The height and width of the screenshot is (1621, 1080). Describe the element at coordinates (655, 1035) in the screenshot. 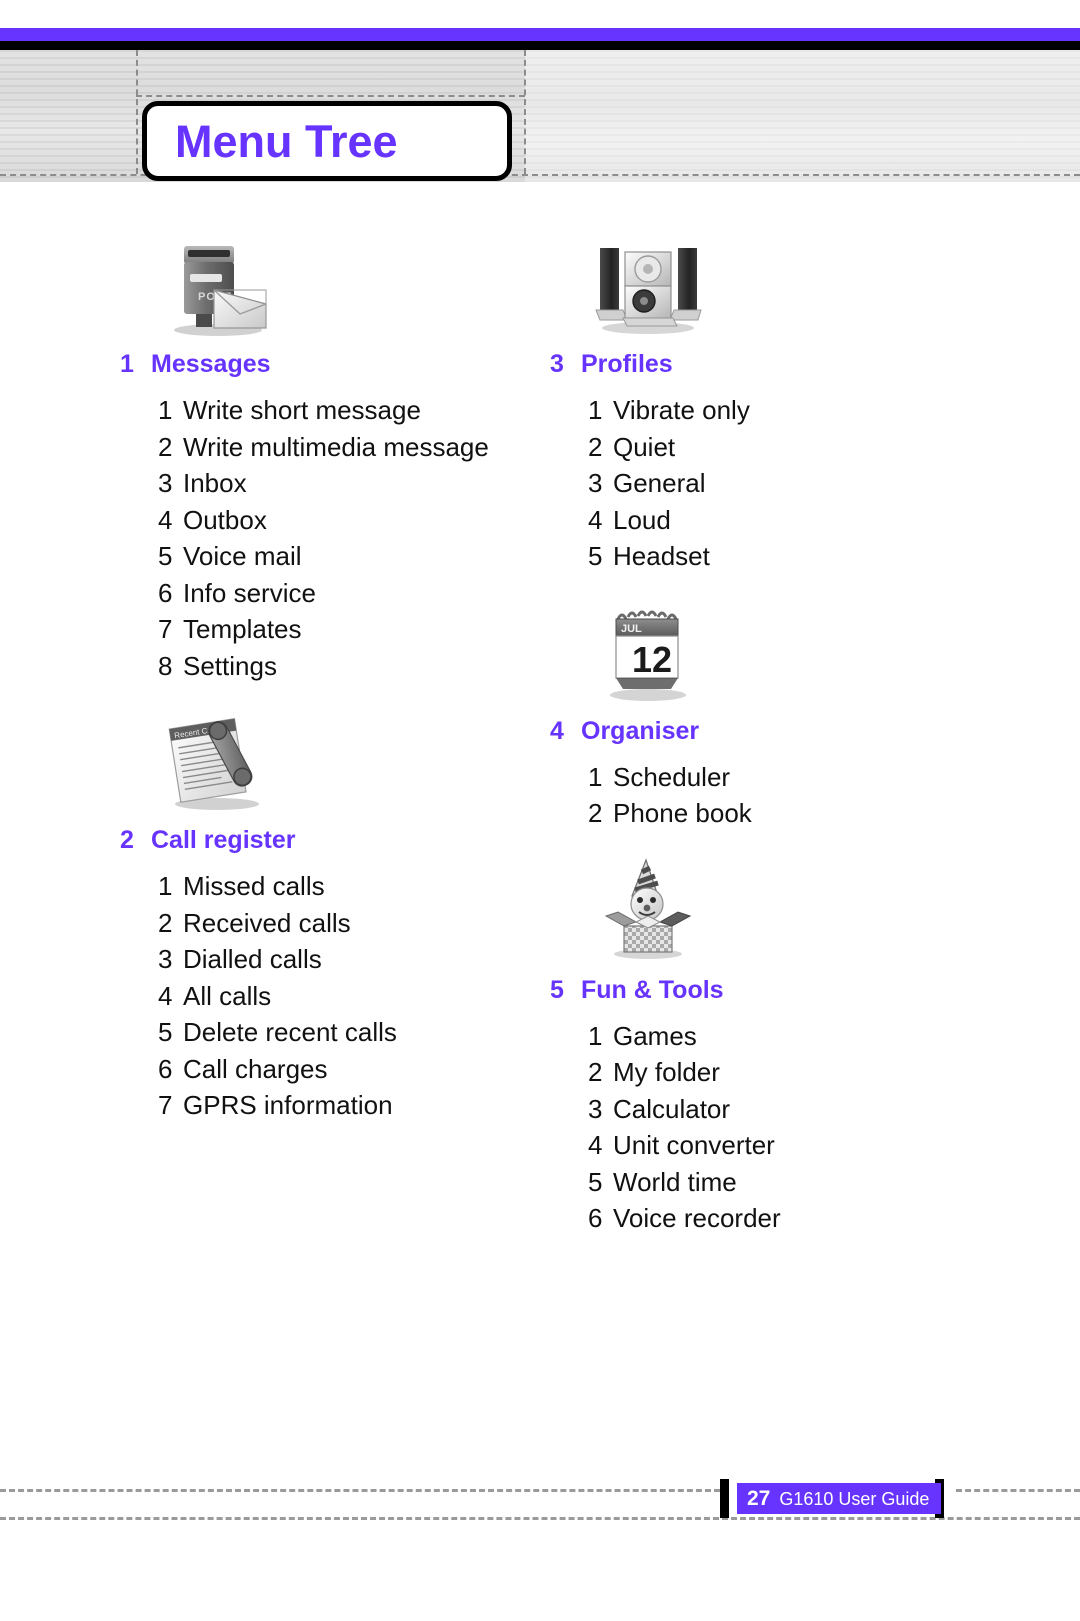

I see `item-label: Games` at that location.